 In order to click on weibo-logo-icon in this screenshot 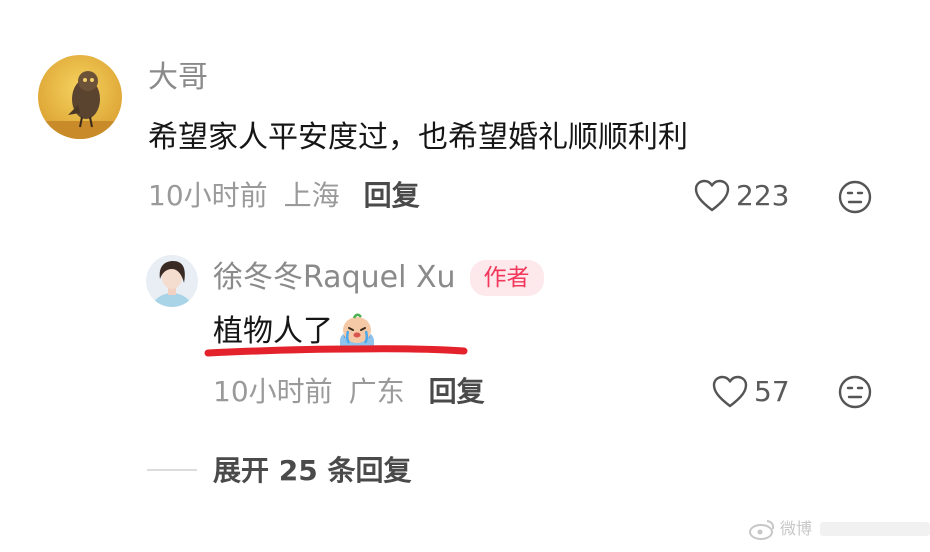, I will do `click(762, 530)`.